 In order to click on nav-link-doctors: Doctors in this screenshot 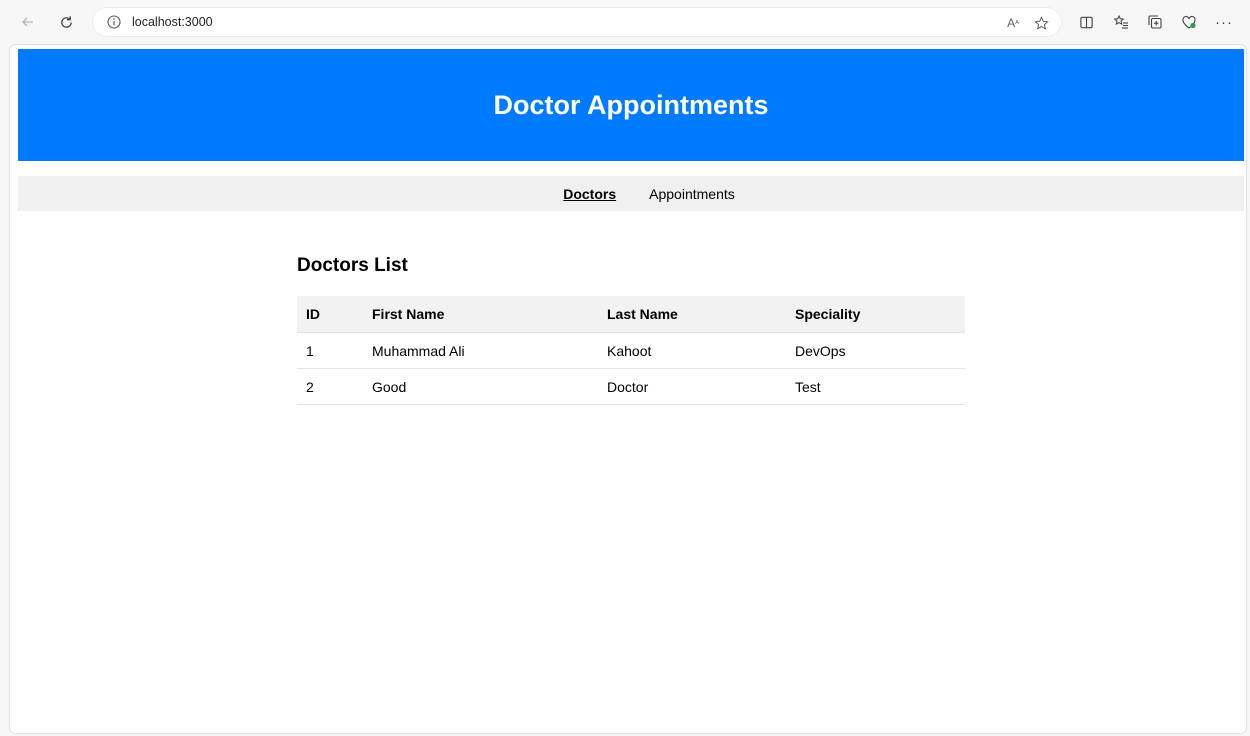, I will do `click(589, 194)`.